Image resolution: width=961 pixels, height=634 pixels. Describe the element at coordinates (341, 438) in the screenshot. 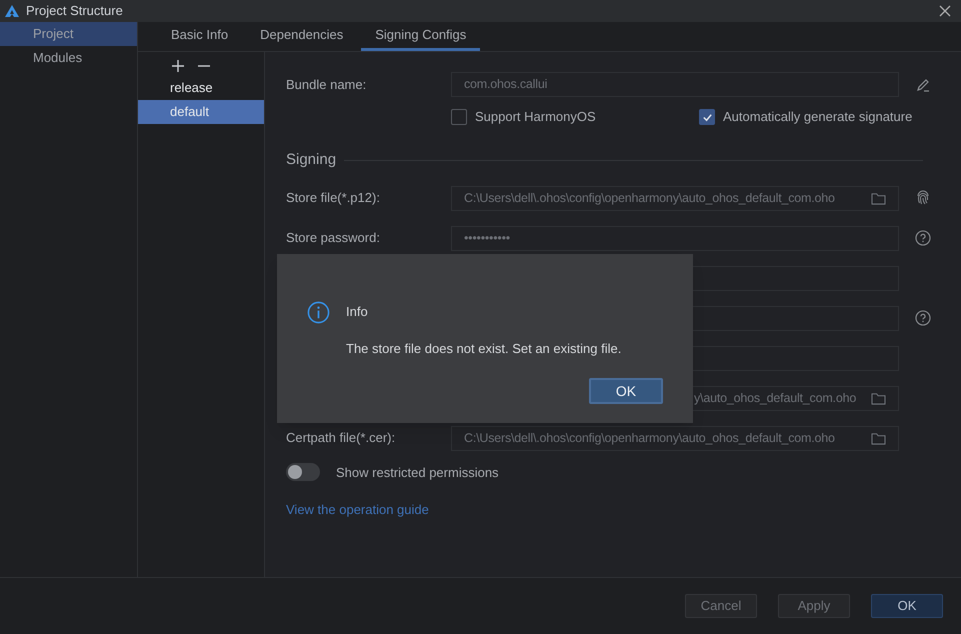

I see `field-label: Certpath file(*.cer):` at that location.